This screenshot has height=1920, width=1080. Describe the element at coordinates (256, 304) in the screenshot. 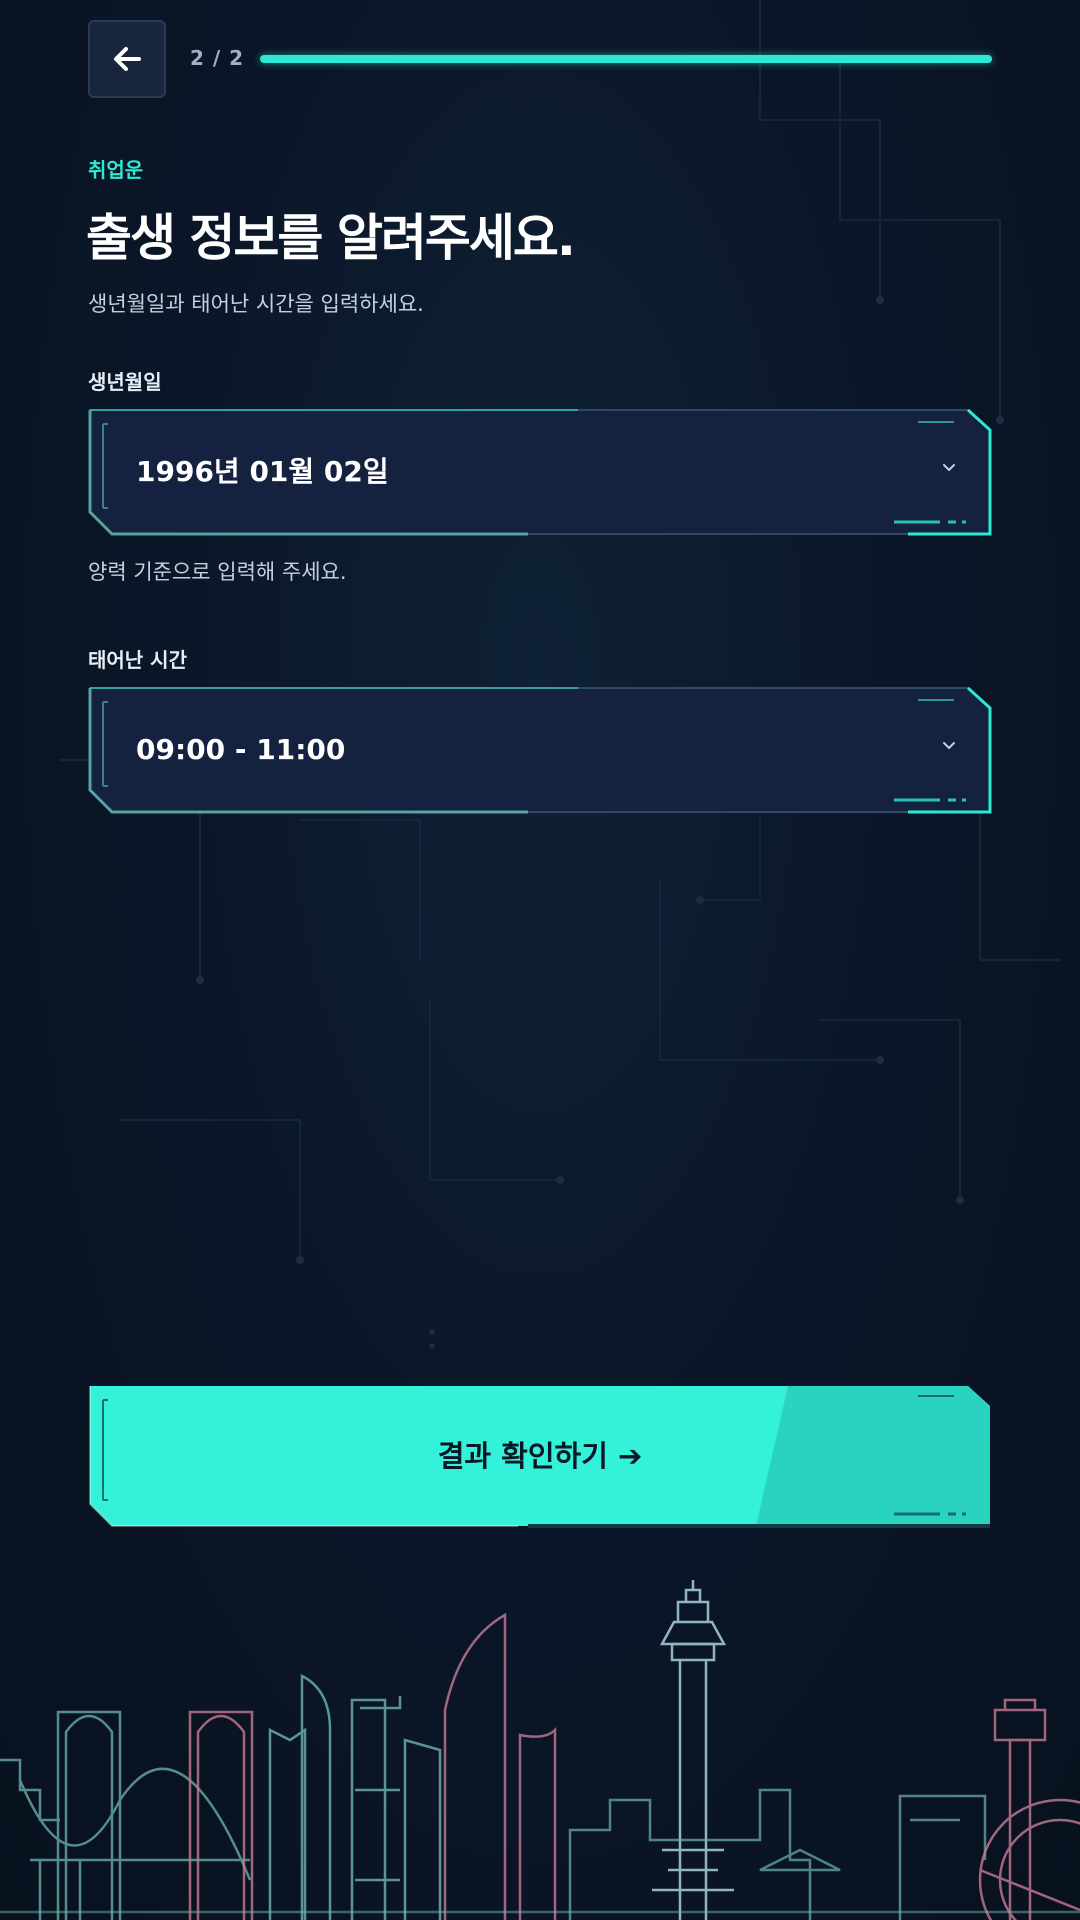

I see `page-subtitle: 생년월일과 태어난 시간을 입력하세요.` at that location.